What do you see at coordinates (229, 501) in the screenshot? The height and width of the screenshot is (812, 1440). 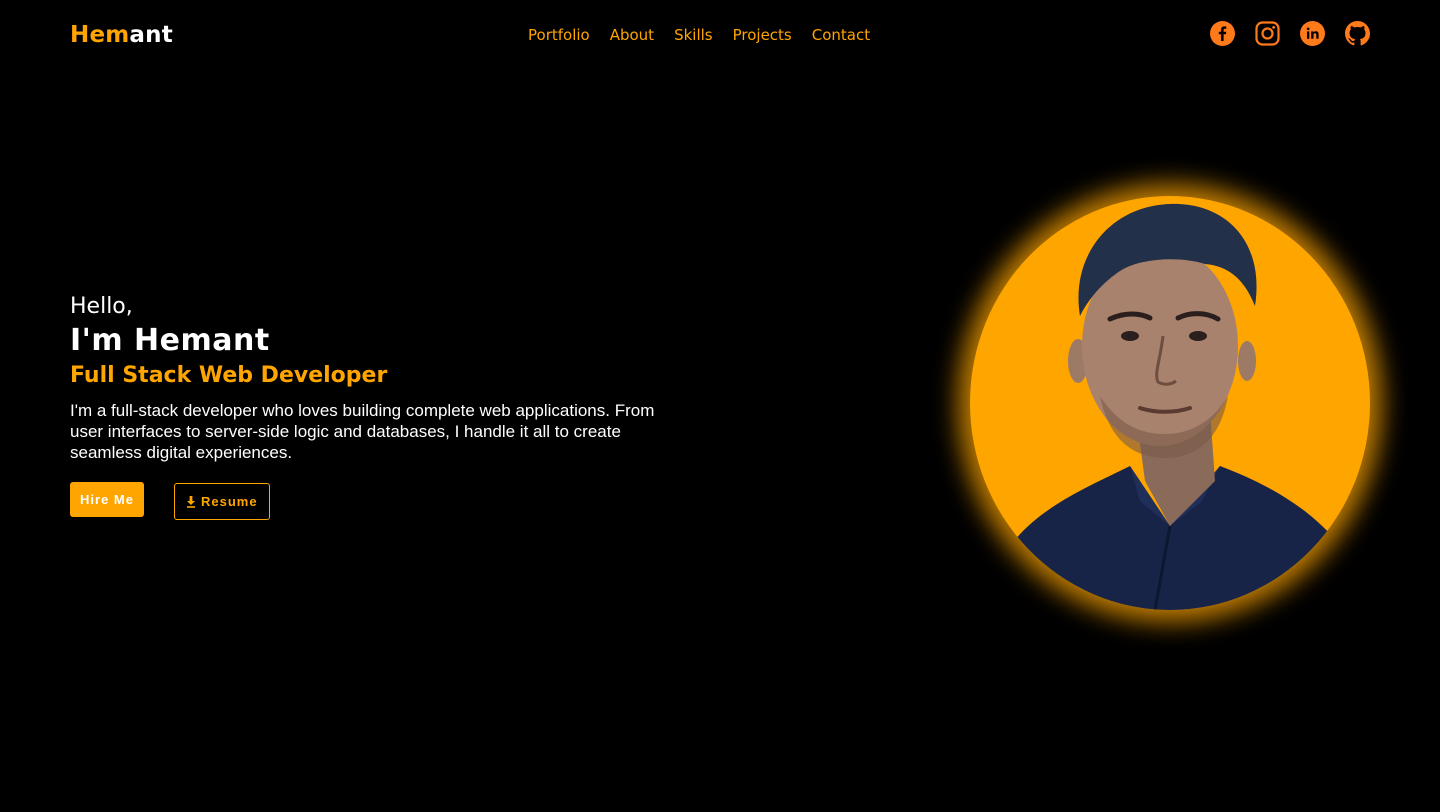 I see `resume-label: Resume` at bounding box center [229, 501].